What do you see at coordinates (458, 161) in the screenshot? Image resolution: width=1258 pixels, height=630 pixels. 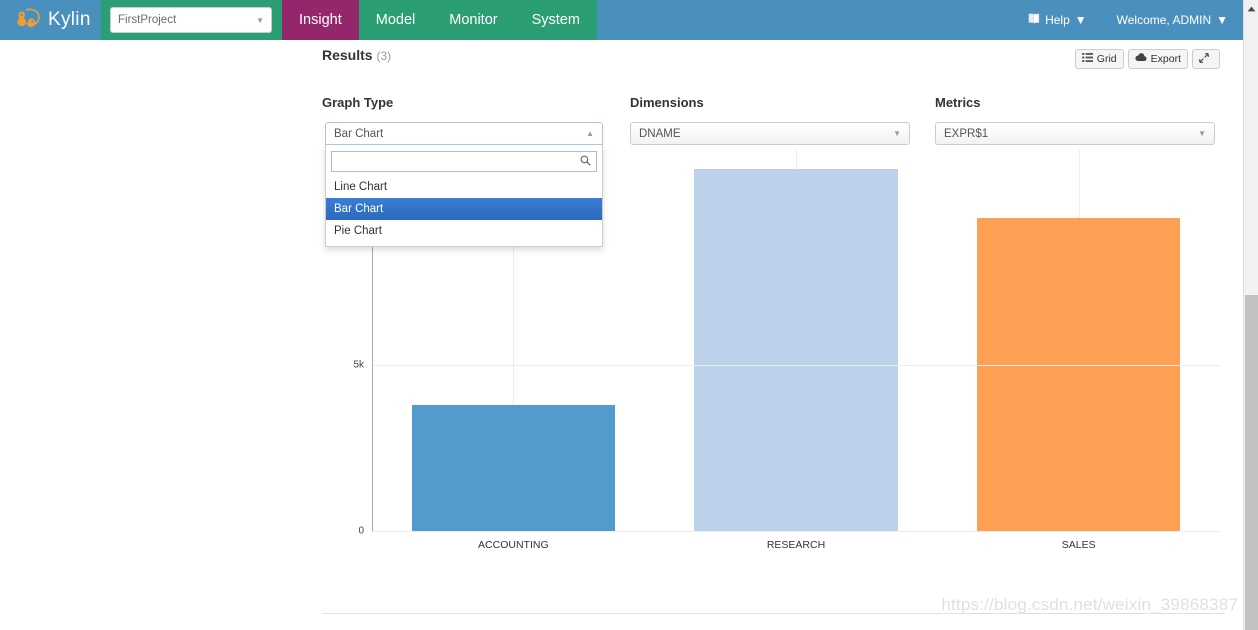 I see `graph-type-search-input` at bounding box center [458, 161].